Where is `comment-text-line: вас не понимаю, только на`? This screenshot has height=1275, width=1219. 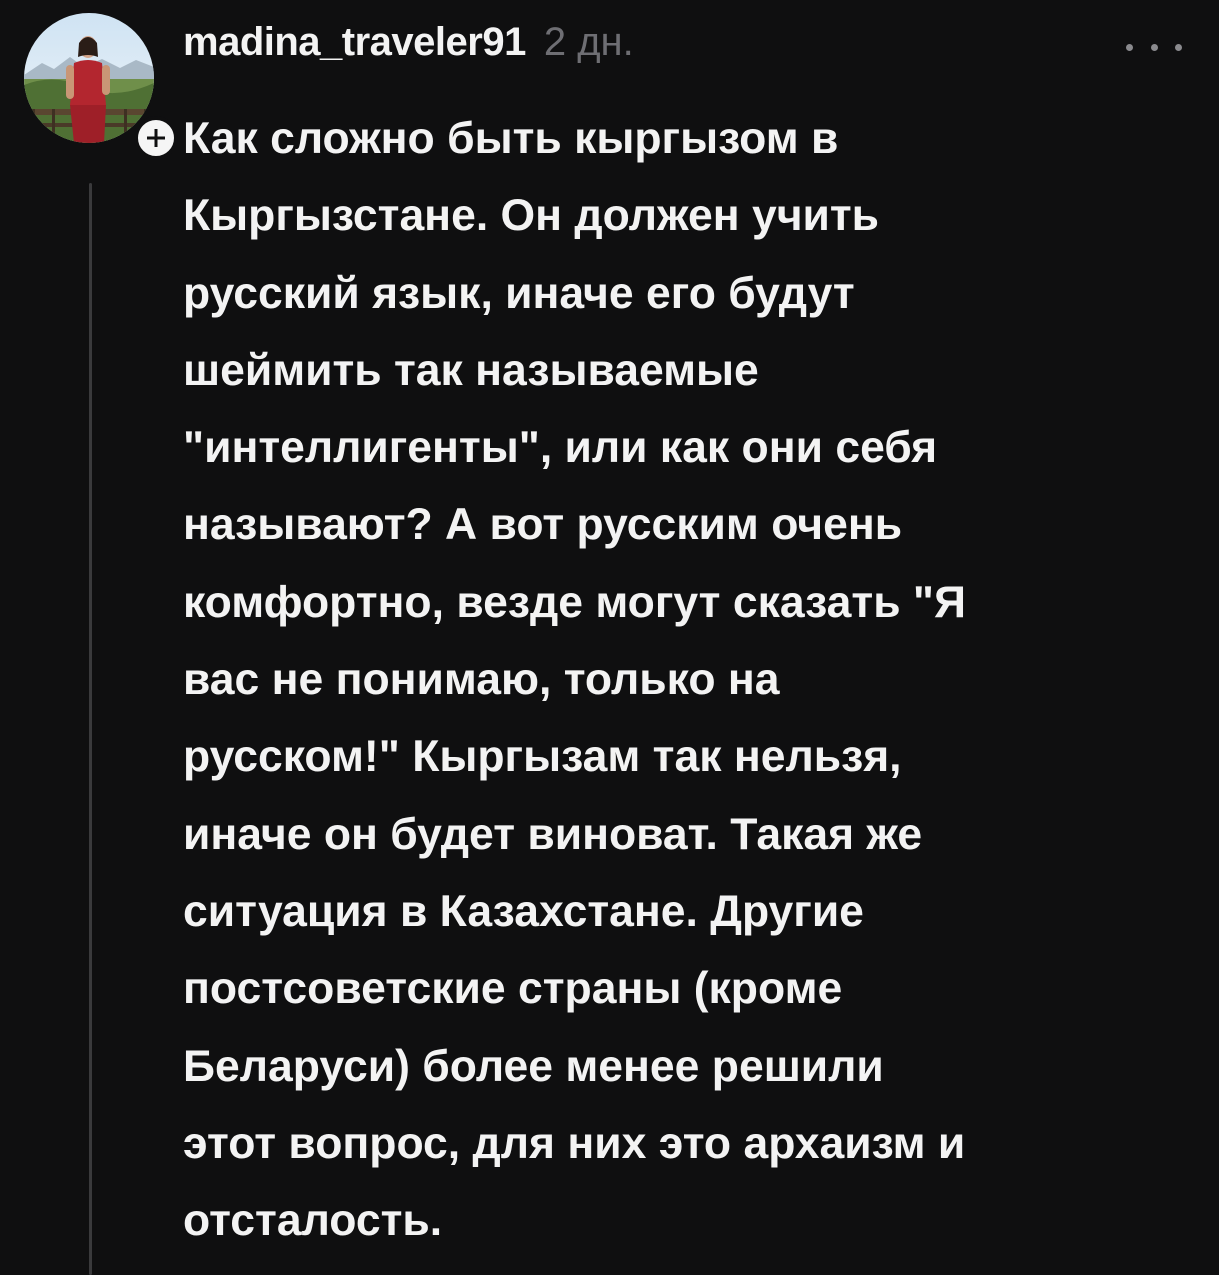
comment-text-line: вас не понимаю, только на is located at coordinates (481, 680).